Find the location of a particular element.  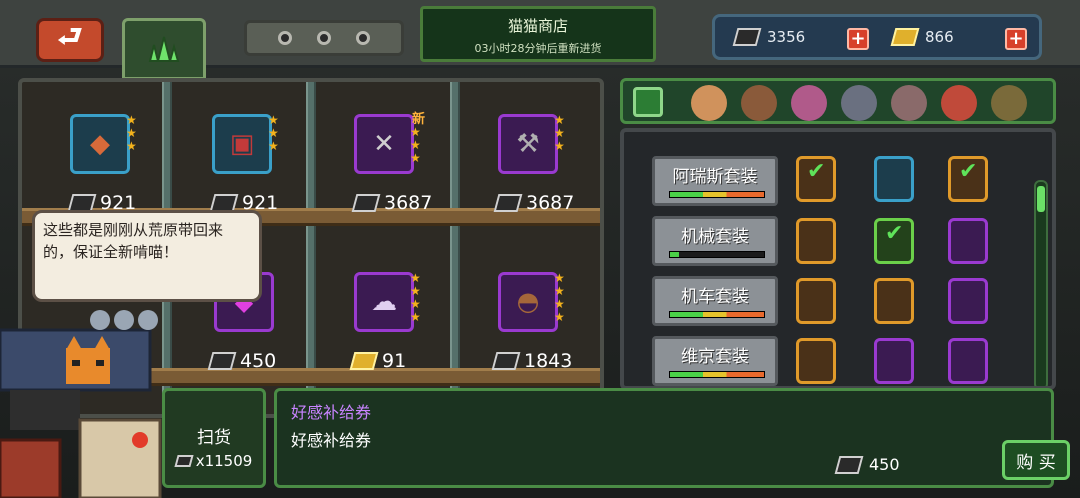

item-icon: ☁ is located at coordinates (384, 302).